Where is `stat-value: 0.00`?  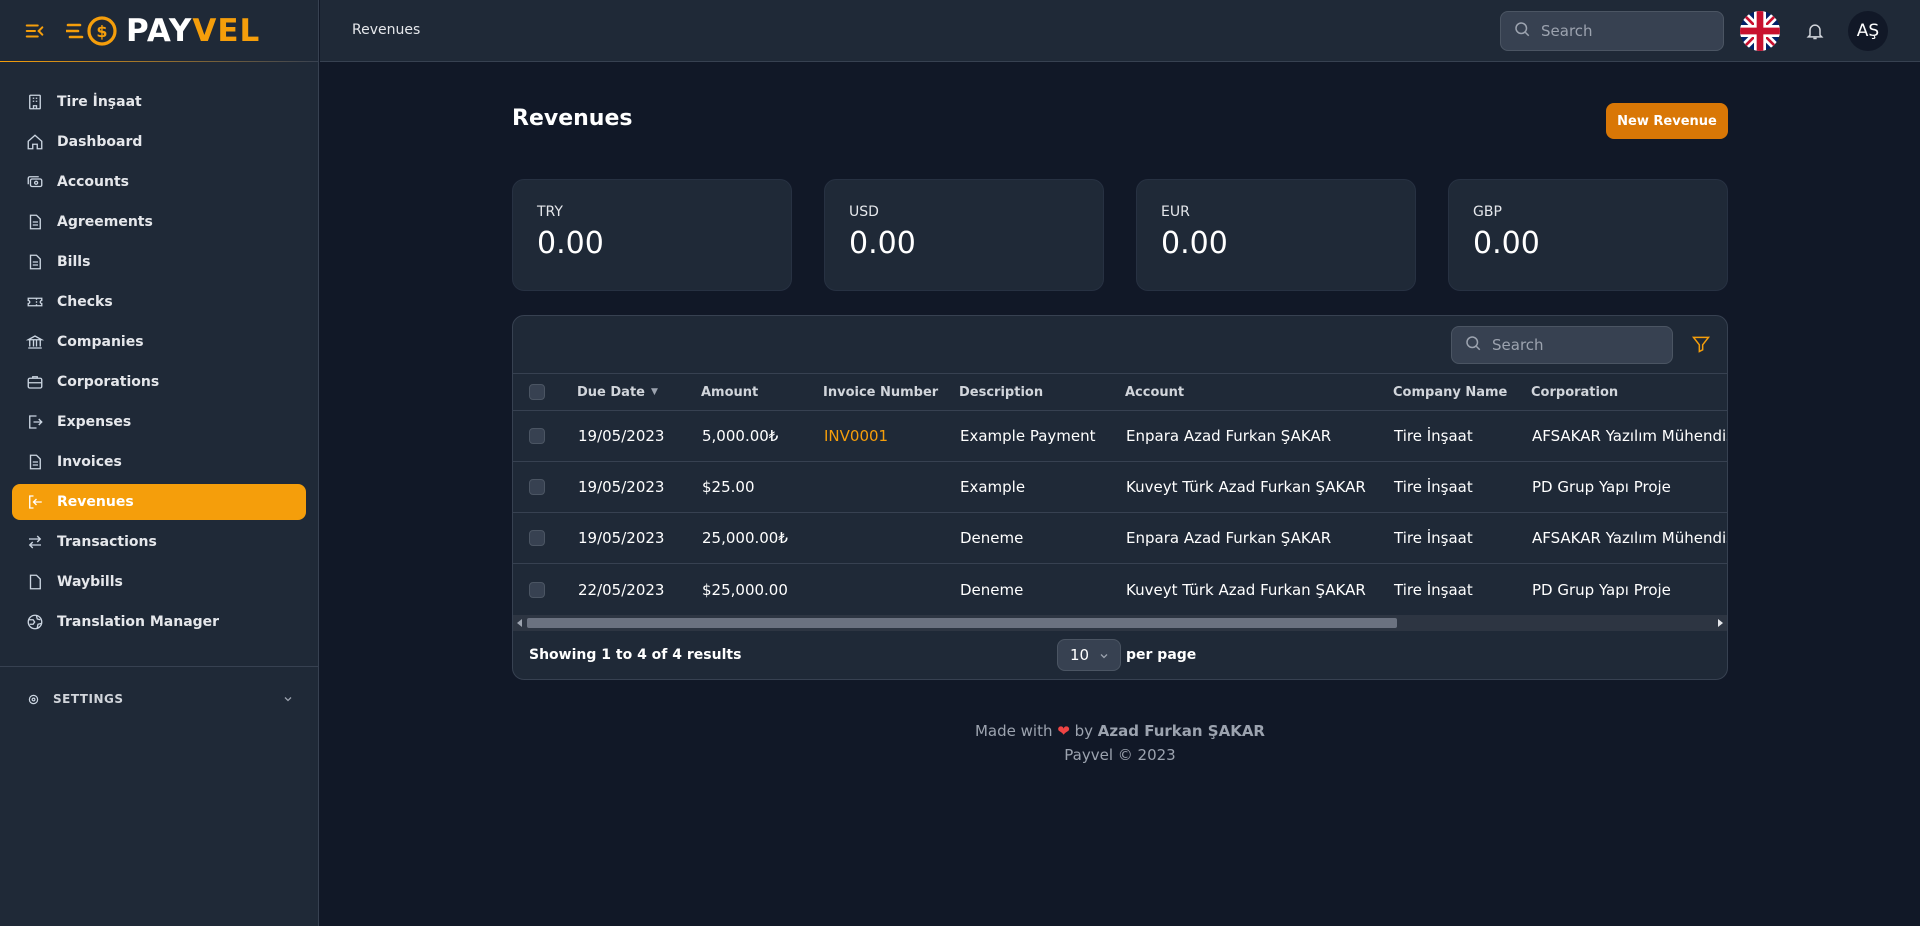 stat-value: 0.00 is located at coordinates (1194, 243).